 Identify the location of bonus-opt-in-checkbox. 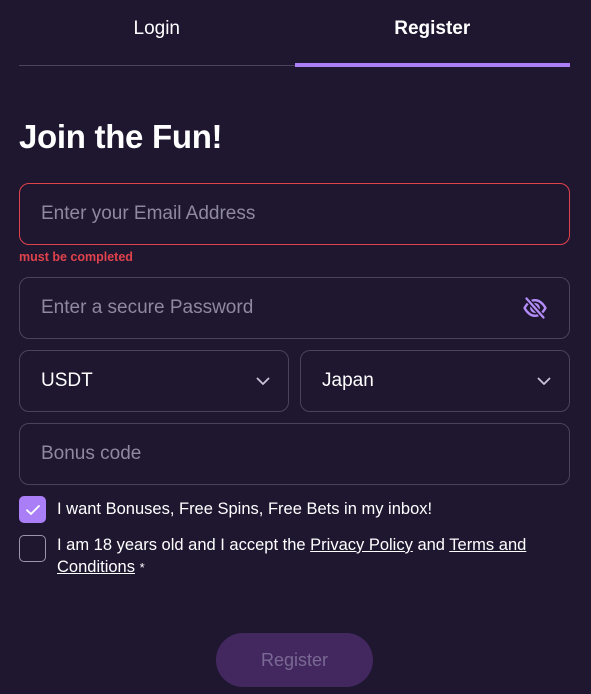
(32, 509).